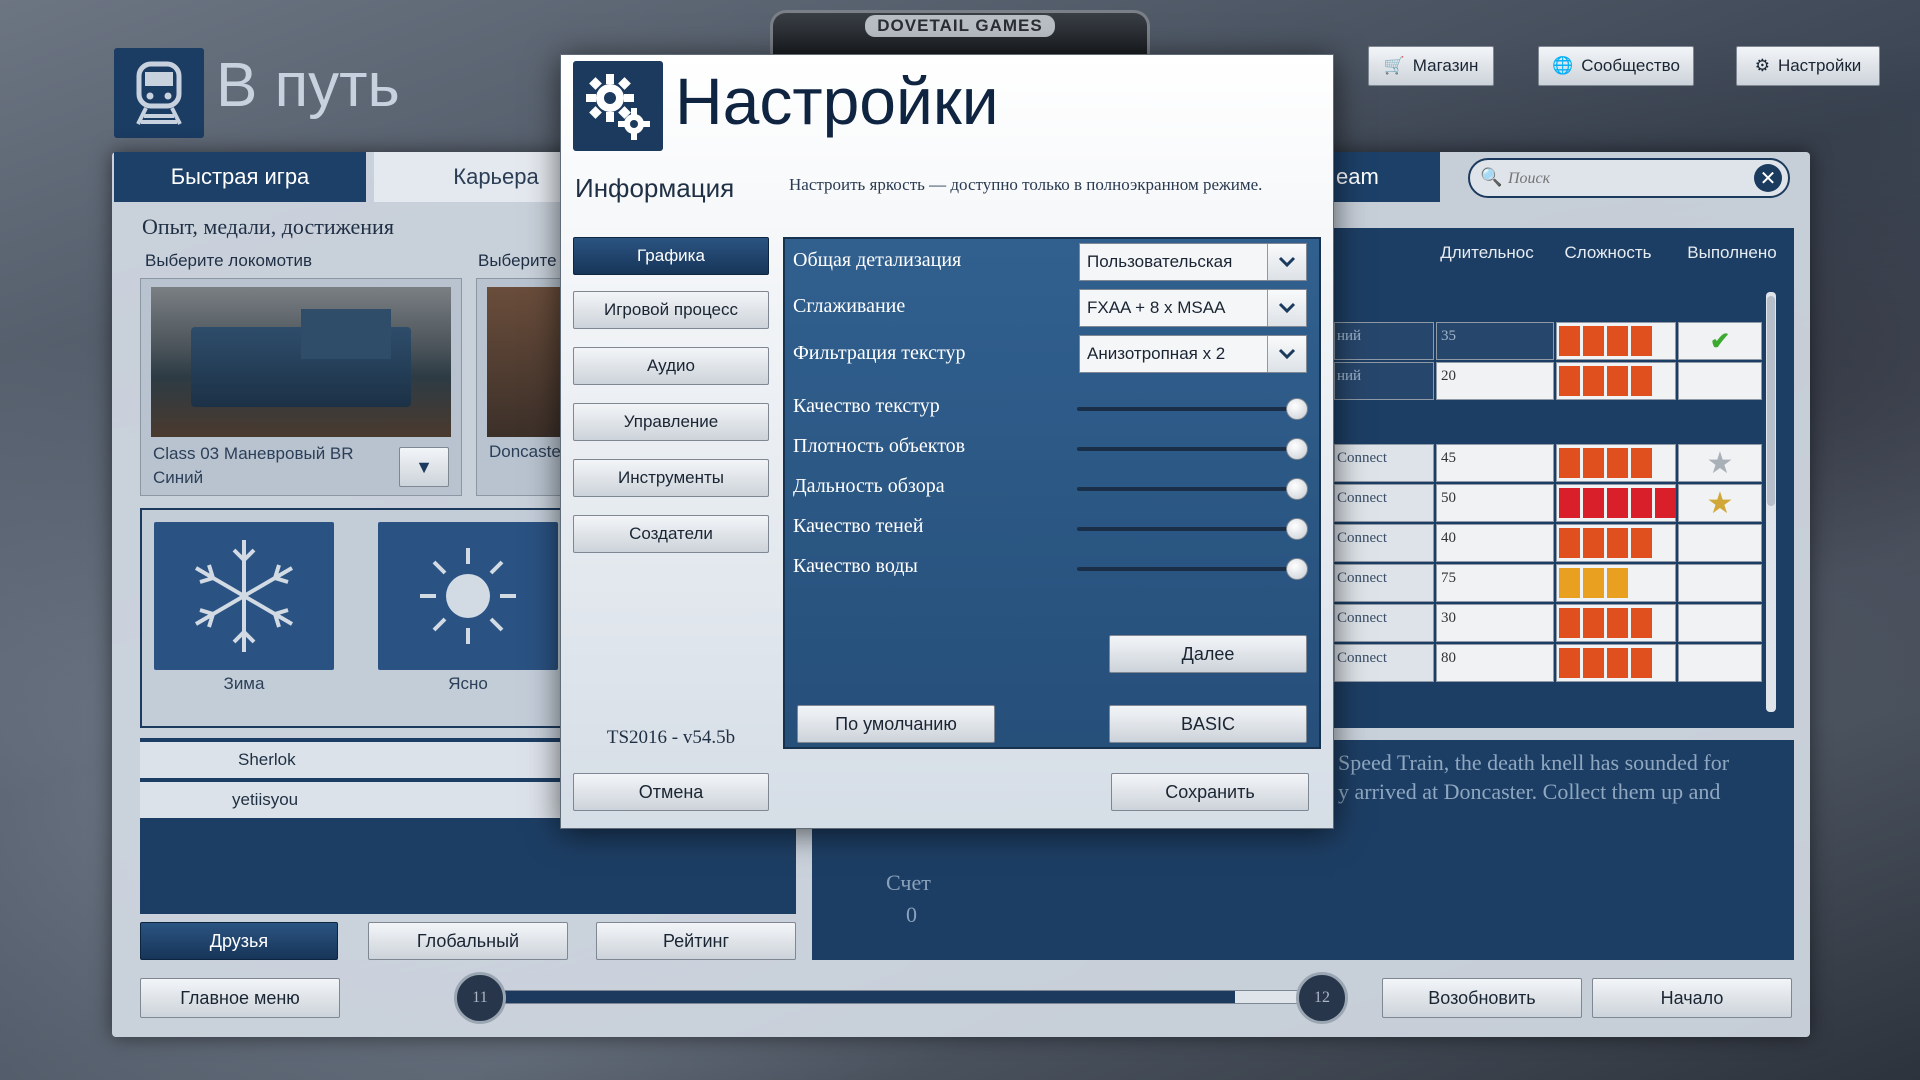  What do you see at coordinates (671, 534) in the screenshot?
I see `tab-credits: Создатели` at bounding box center [671, 534].